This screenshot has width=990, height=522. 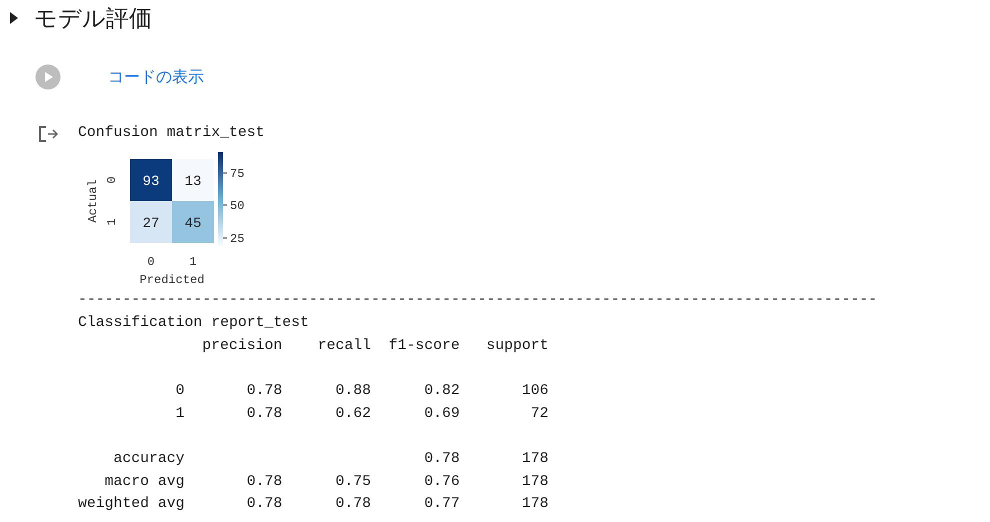 What do you see at coordinates (172, 280) in the screenshot?
I see `axis-label: Predicted` at bounding box center [172, 280].